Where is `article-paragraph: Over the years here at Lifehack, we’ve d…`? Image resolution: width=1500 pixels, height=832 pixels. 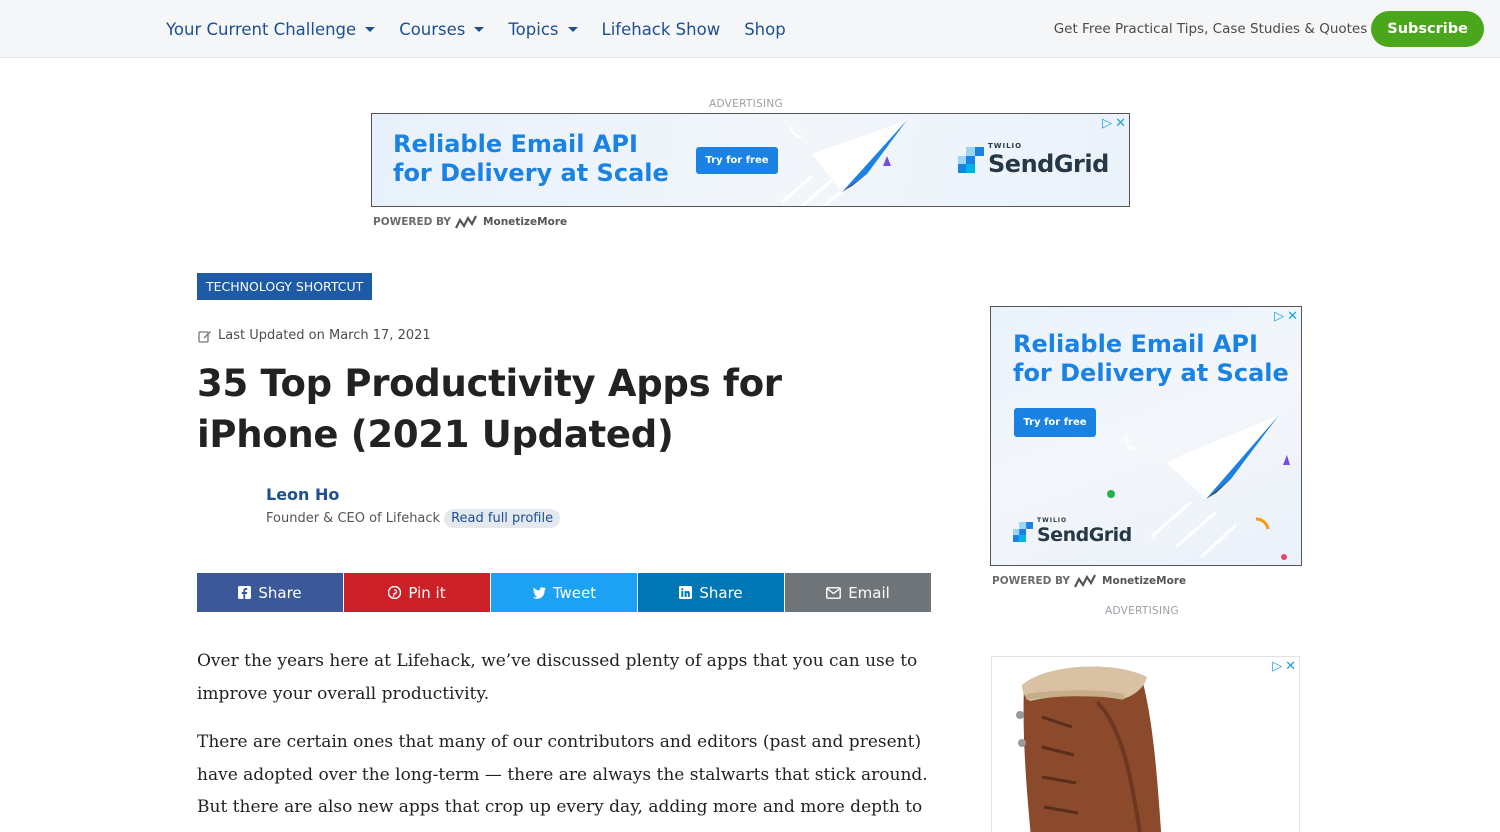
article-paragraph: Over the years here at Lifehack, we’ve d… is located at coordinates (557, 677).